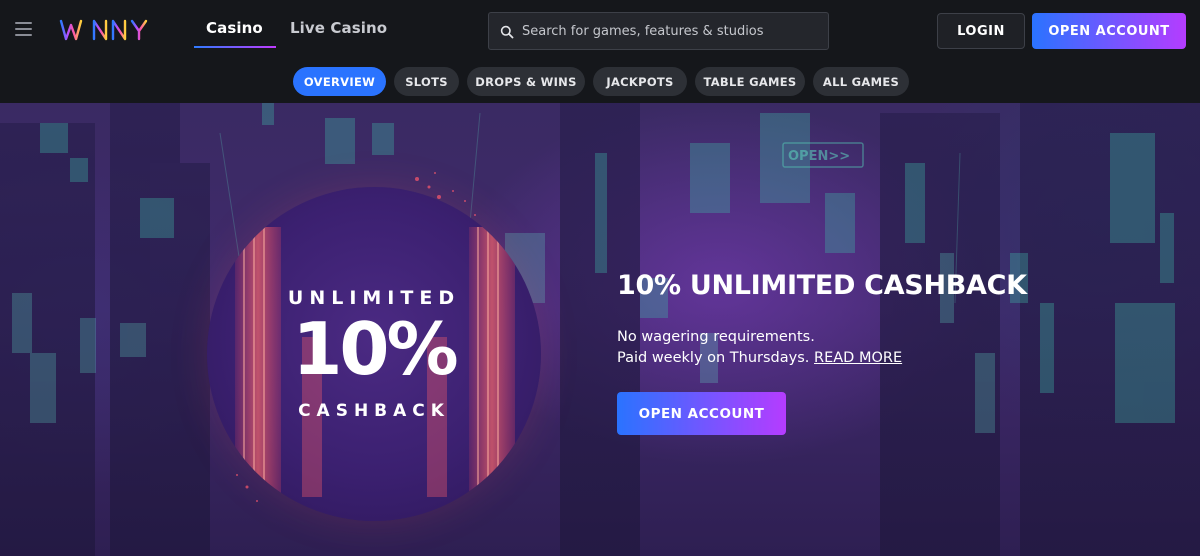  I want to click on search-box, so click(658, 31).